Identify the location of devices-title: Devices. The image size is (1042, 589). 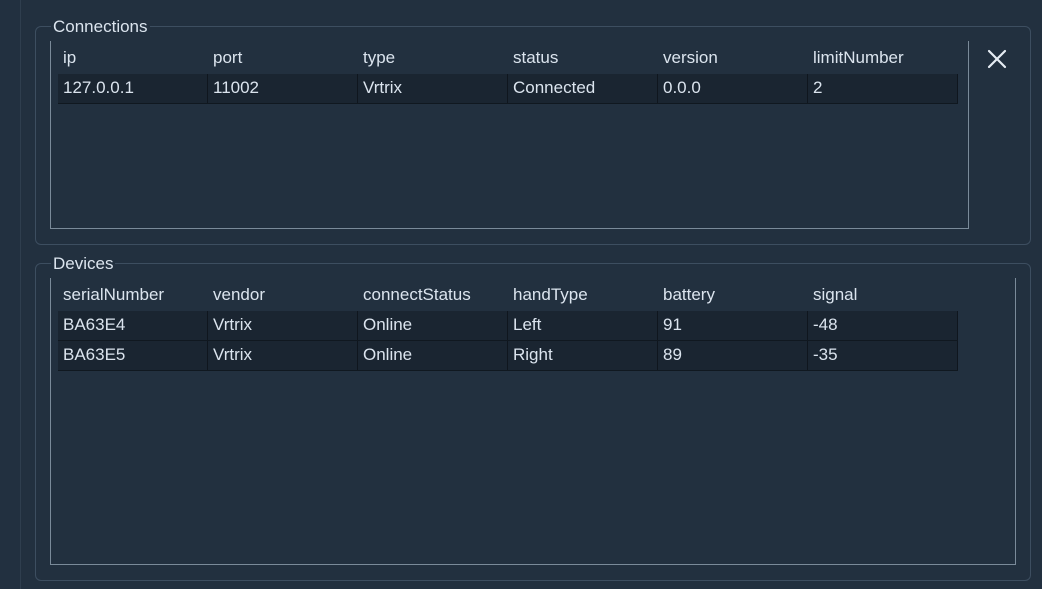
(83, 264).